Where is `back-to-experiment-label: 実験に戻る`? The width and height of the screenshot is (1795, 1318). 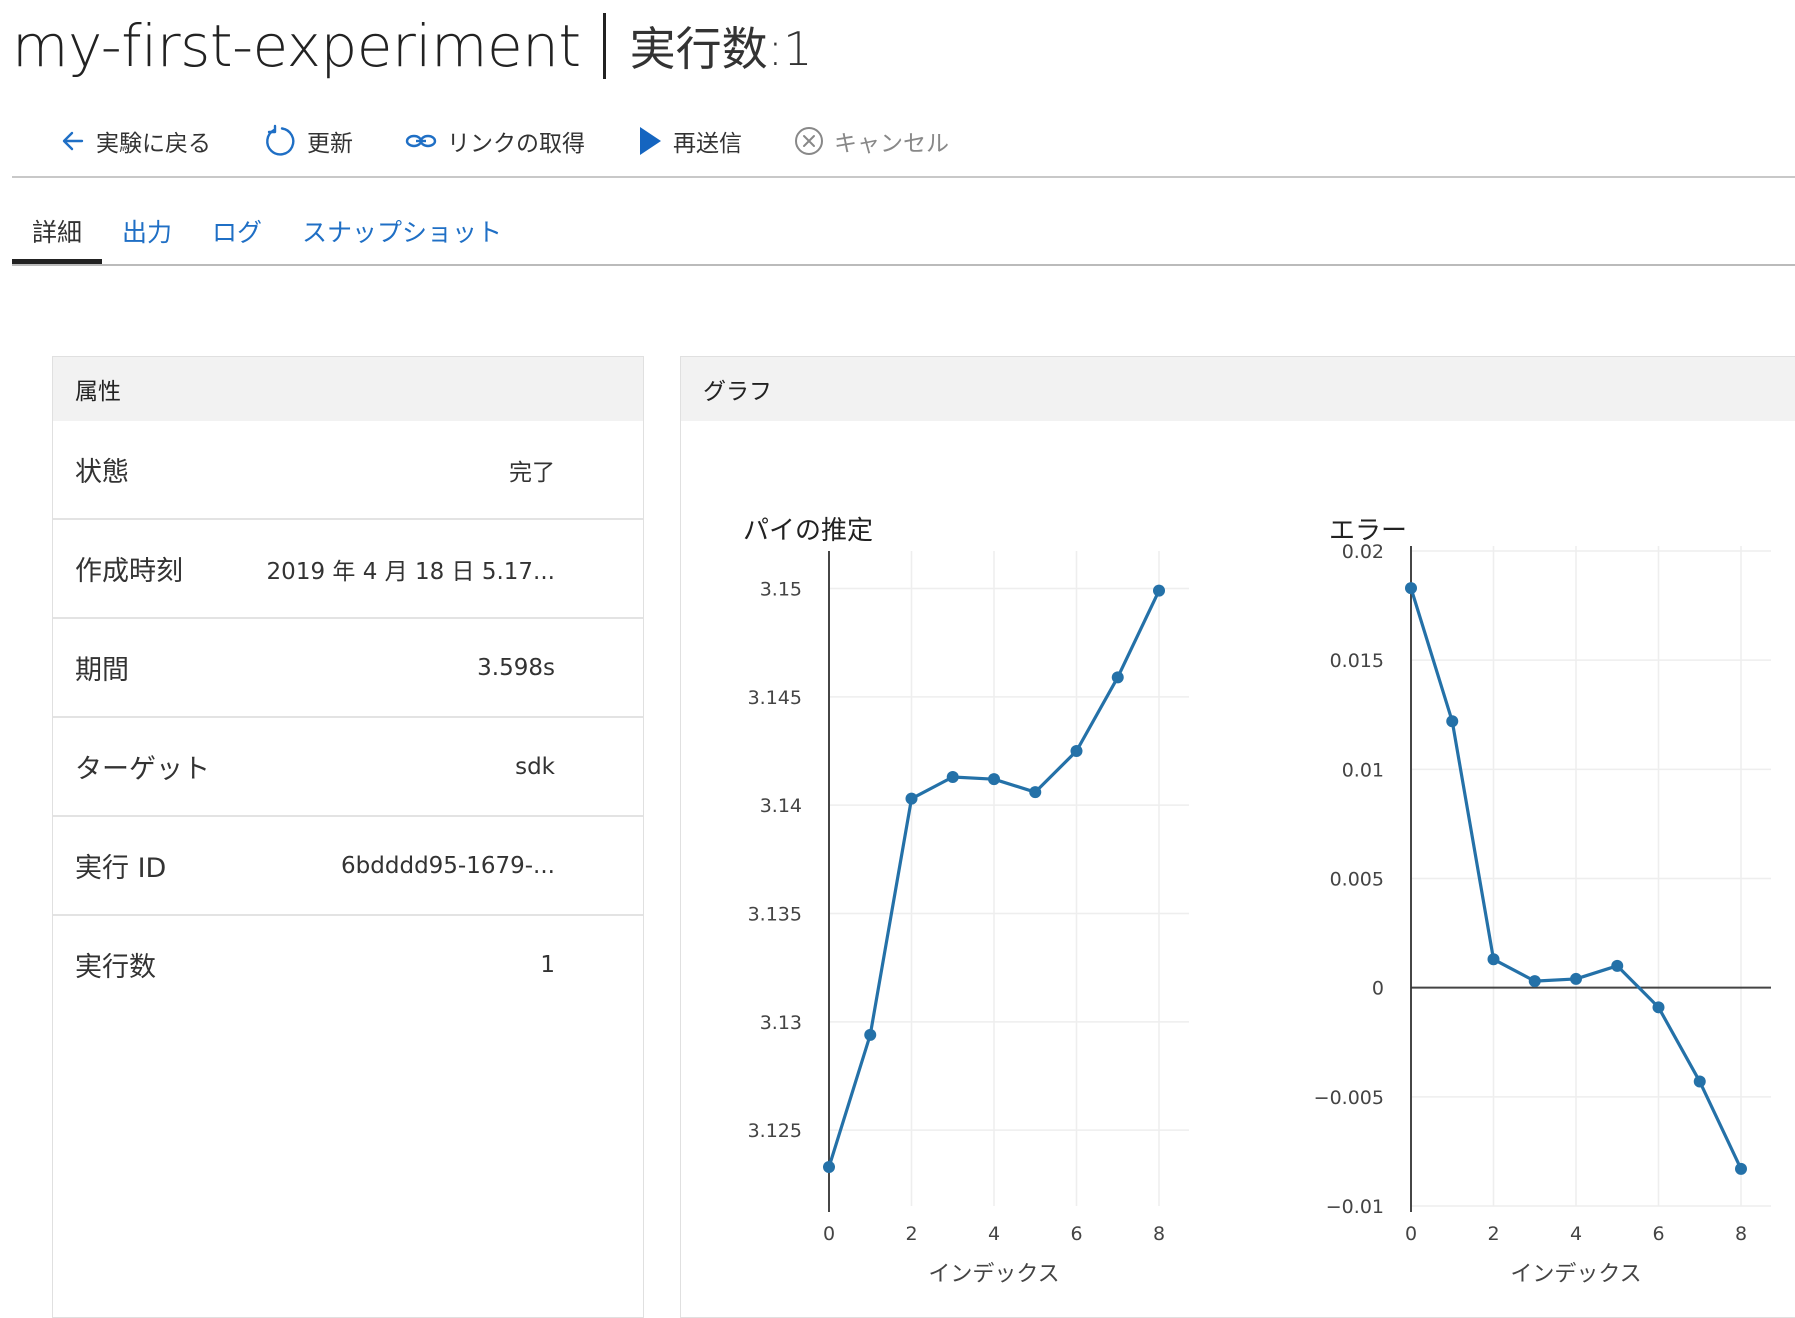 back-to-experiment-label: 実験に戻る is located at coordinates (153, 144).